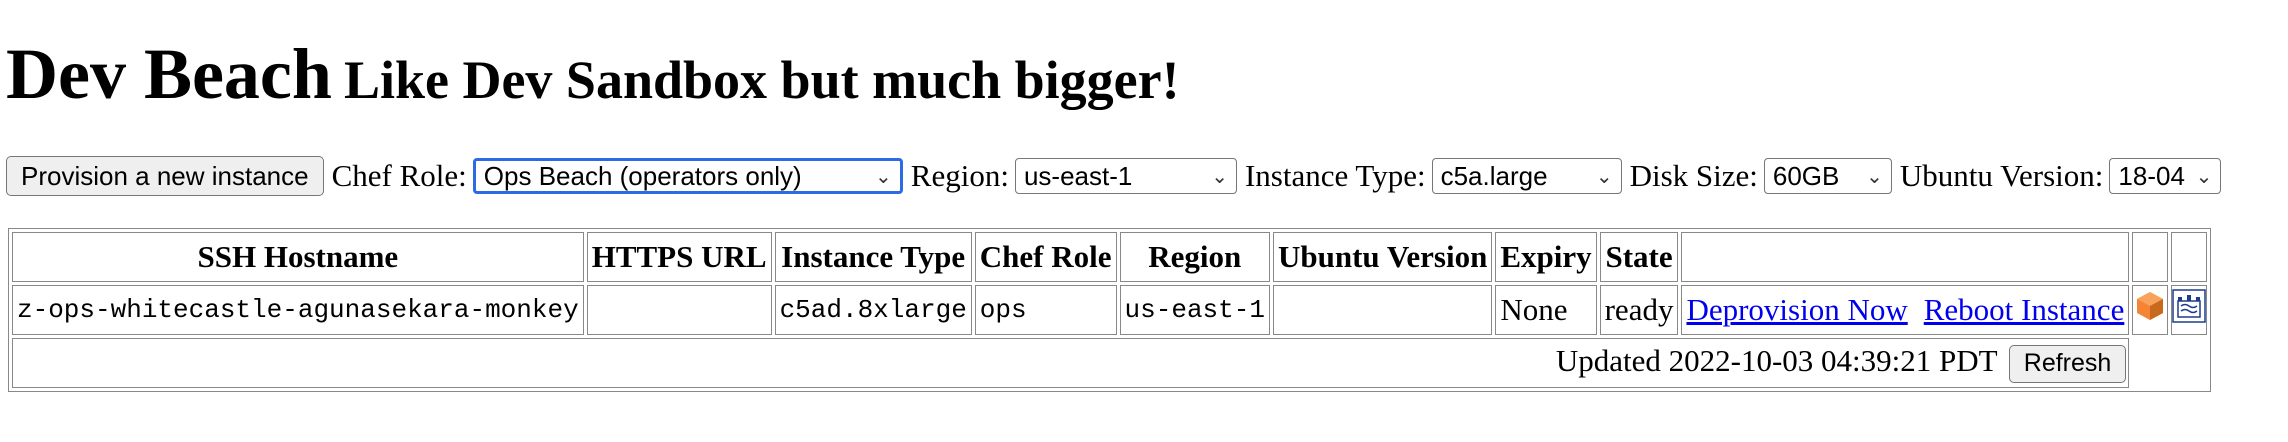  What do you see at coordinates (1382, 257) in the screenshot?
I see `header-ubuntu-version: Ubuntu Version` at bounding box center [1382, 257].